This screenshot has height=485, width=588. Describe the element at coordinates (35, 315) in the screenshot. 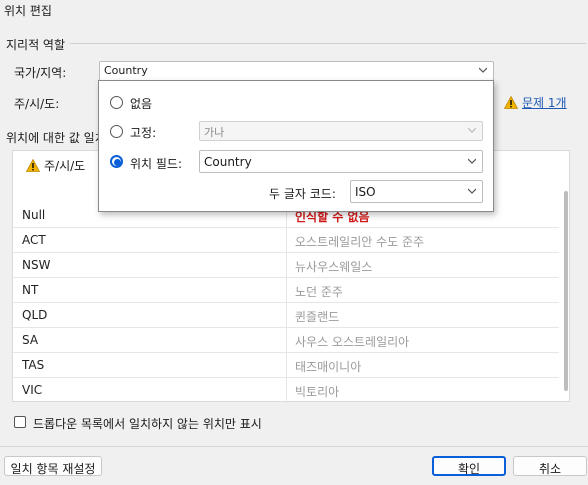

I see `row-value: QLD` at that location.